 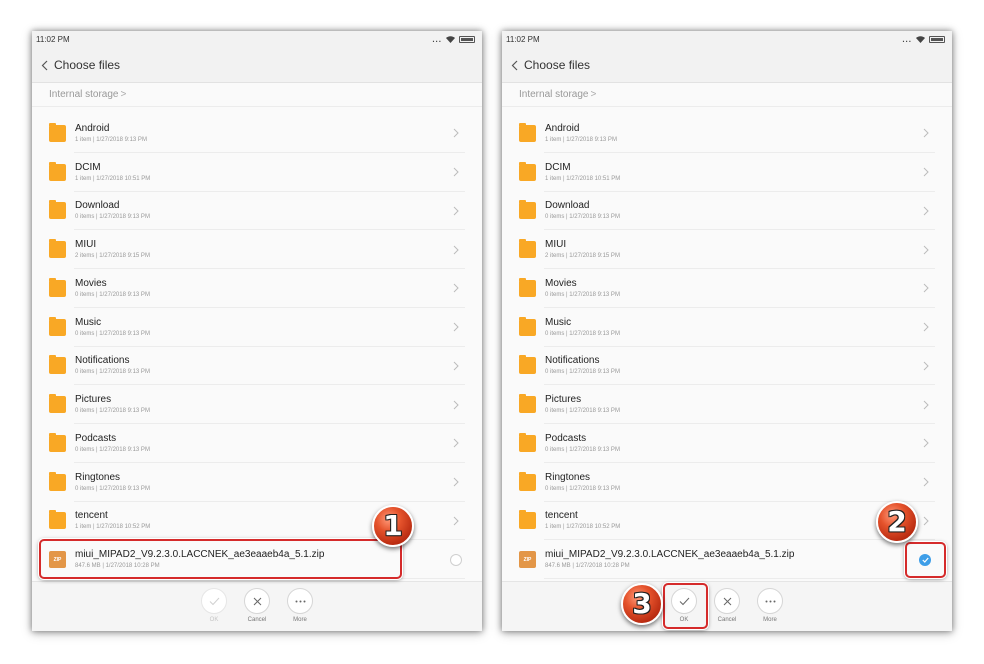 What do you see at coordinates (91, 283) in the screenshot?
I see `folder-name: Movies` at bounding box center [91, 283].